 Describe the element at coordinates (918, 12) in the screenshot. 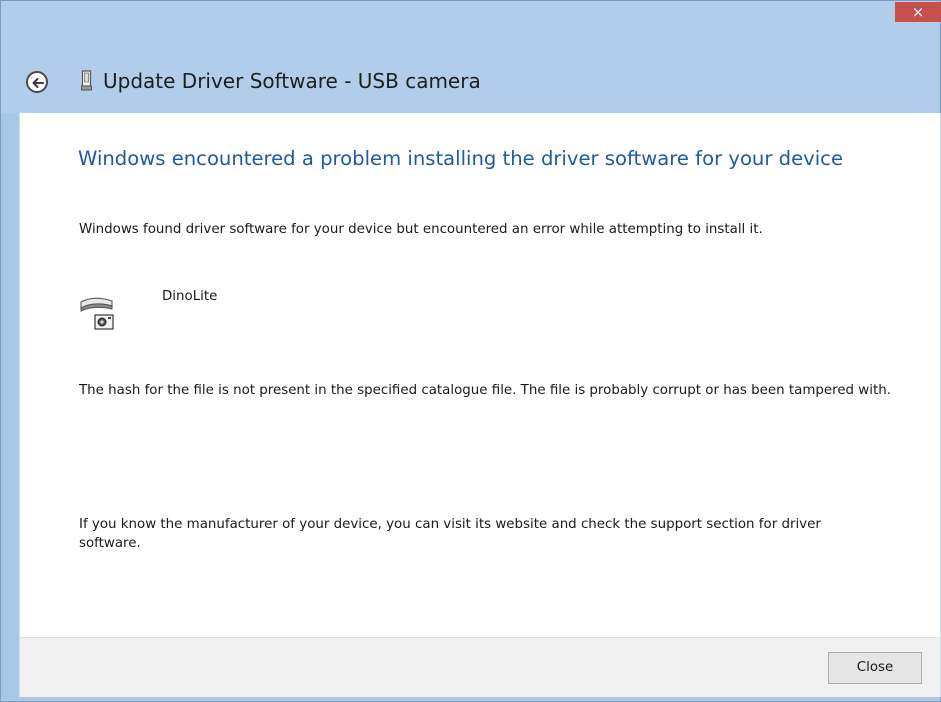

I see `window-close-button: ×` at that location.